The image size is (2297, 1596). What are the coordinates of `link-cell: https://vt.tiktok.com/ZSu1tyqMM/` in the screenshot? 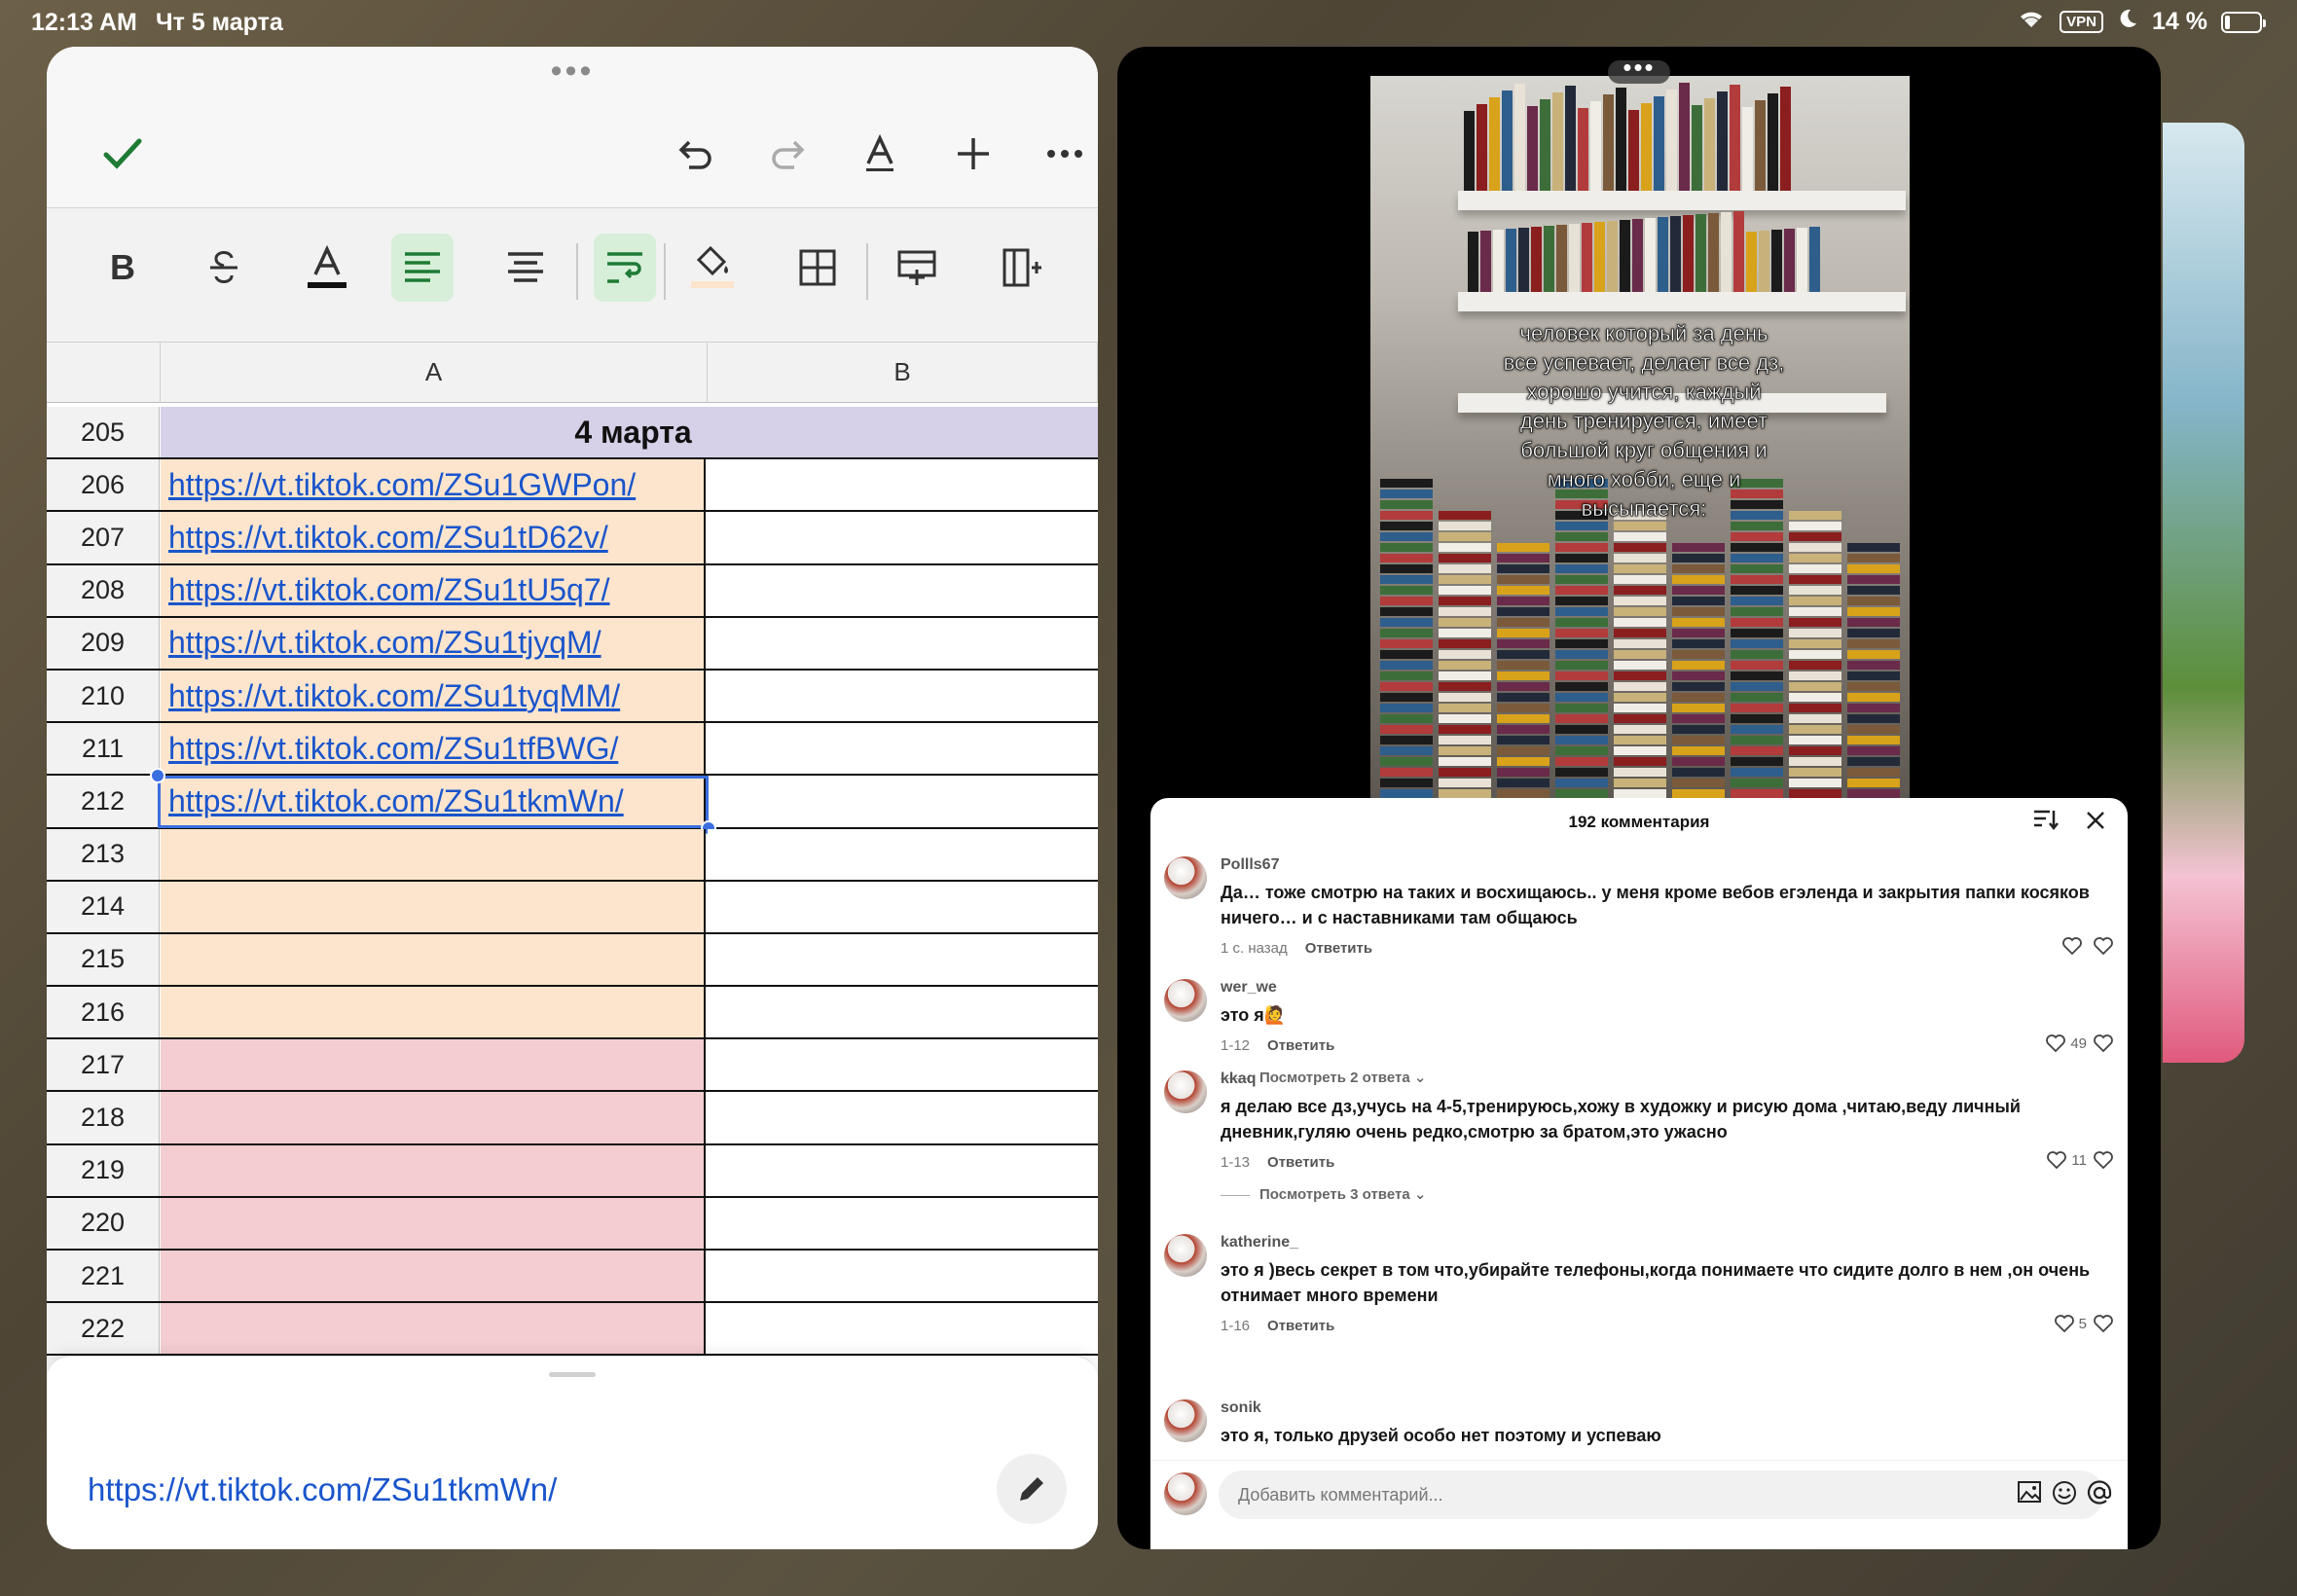 It's located at (433, 696).